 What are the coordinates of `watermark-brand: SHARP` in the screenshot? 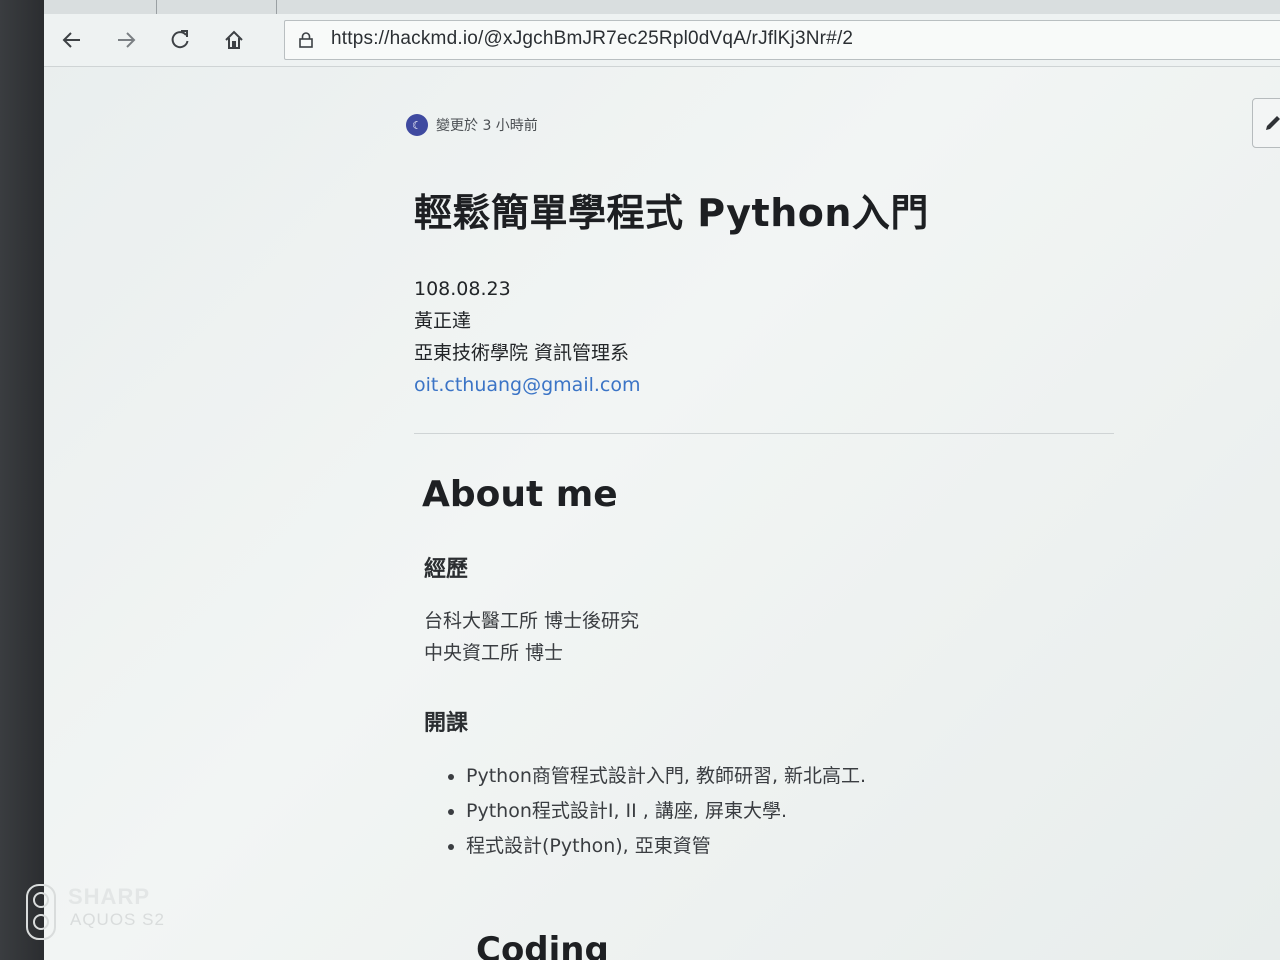 It's located at (109, 896).